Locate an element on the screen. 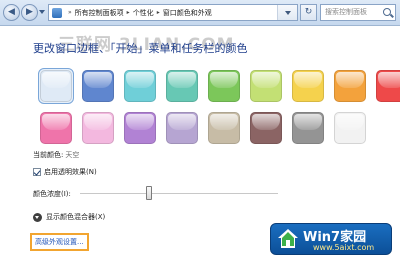  search-icon is located at coordinates (387, 12).